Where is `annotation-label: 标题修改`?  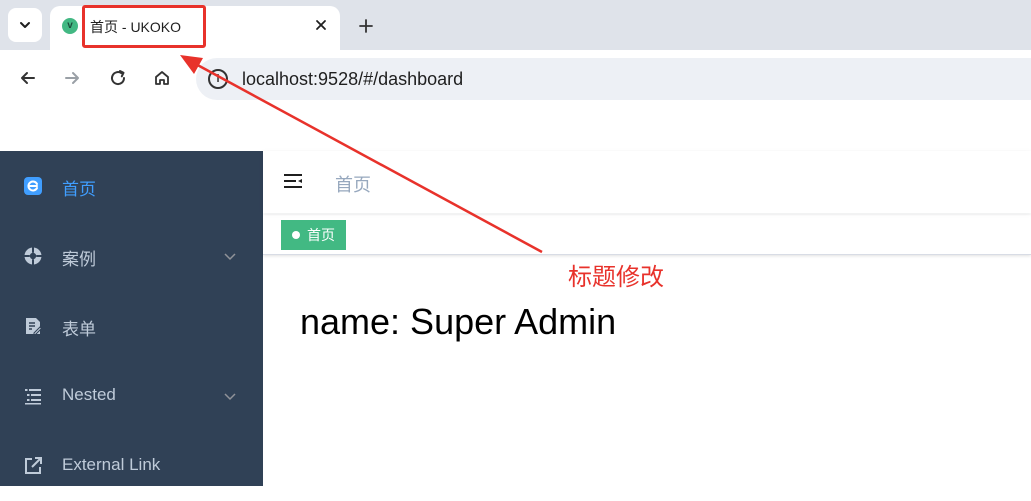 annotation-label: 标题修改 is located at coordinates (616, 277).